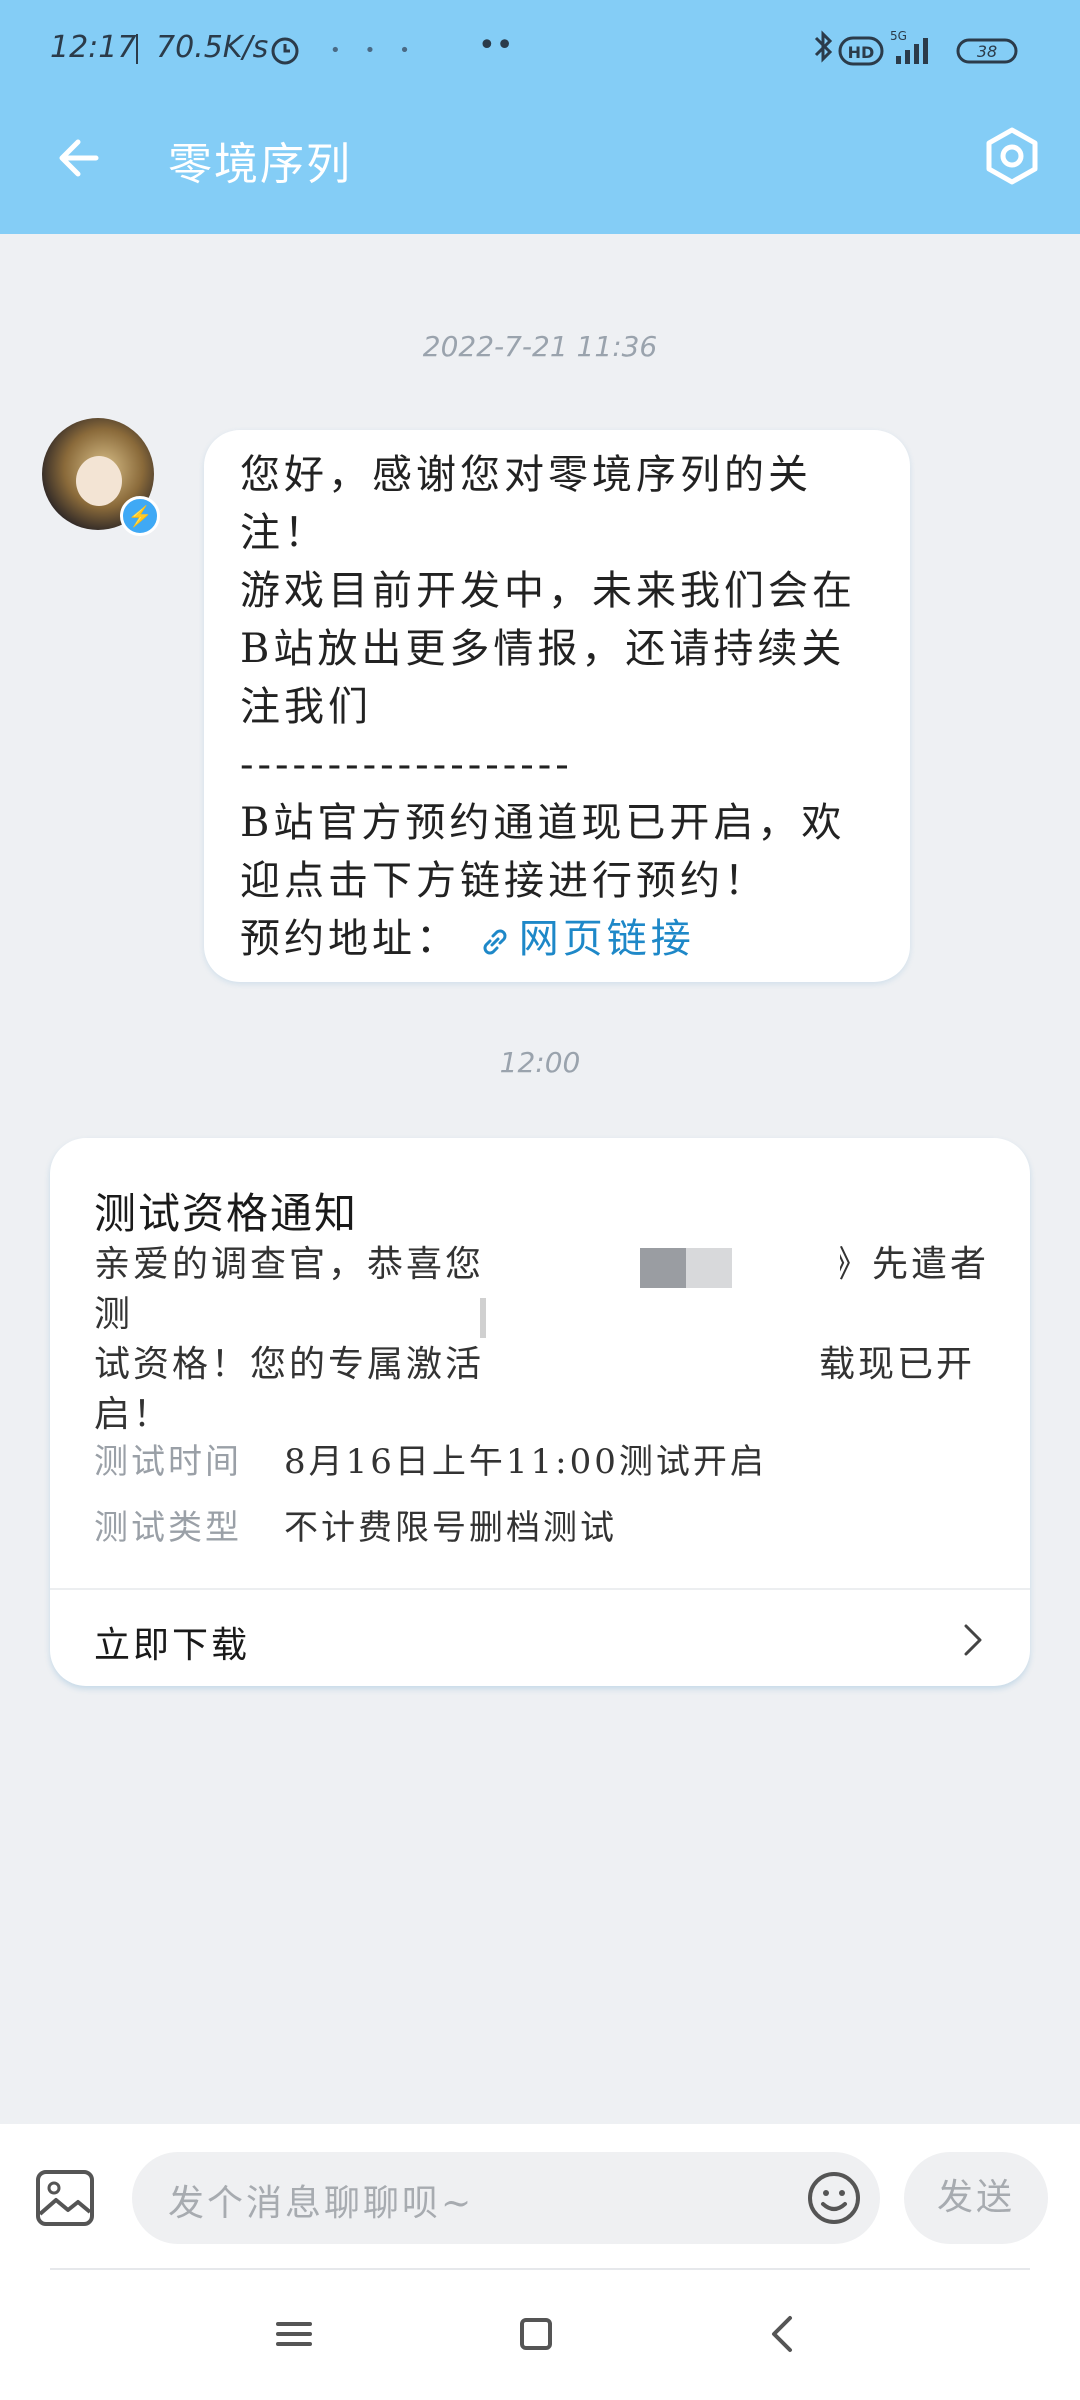 The height and width of the screenshot is (2400, 1080). I want to click on message-line: 游戏目前开发中，未来我们会在, so click(548, 591).